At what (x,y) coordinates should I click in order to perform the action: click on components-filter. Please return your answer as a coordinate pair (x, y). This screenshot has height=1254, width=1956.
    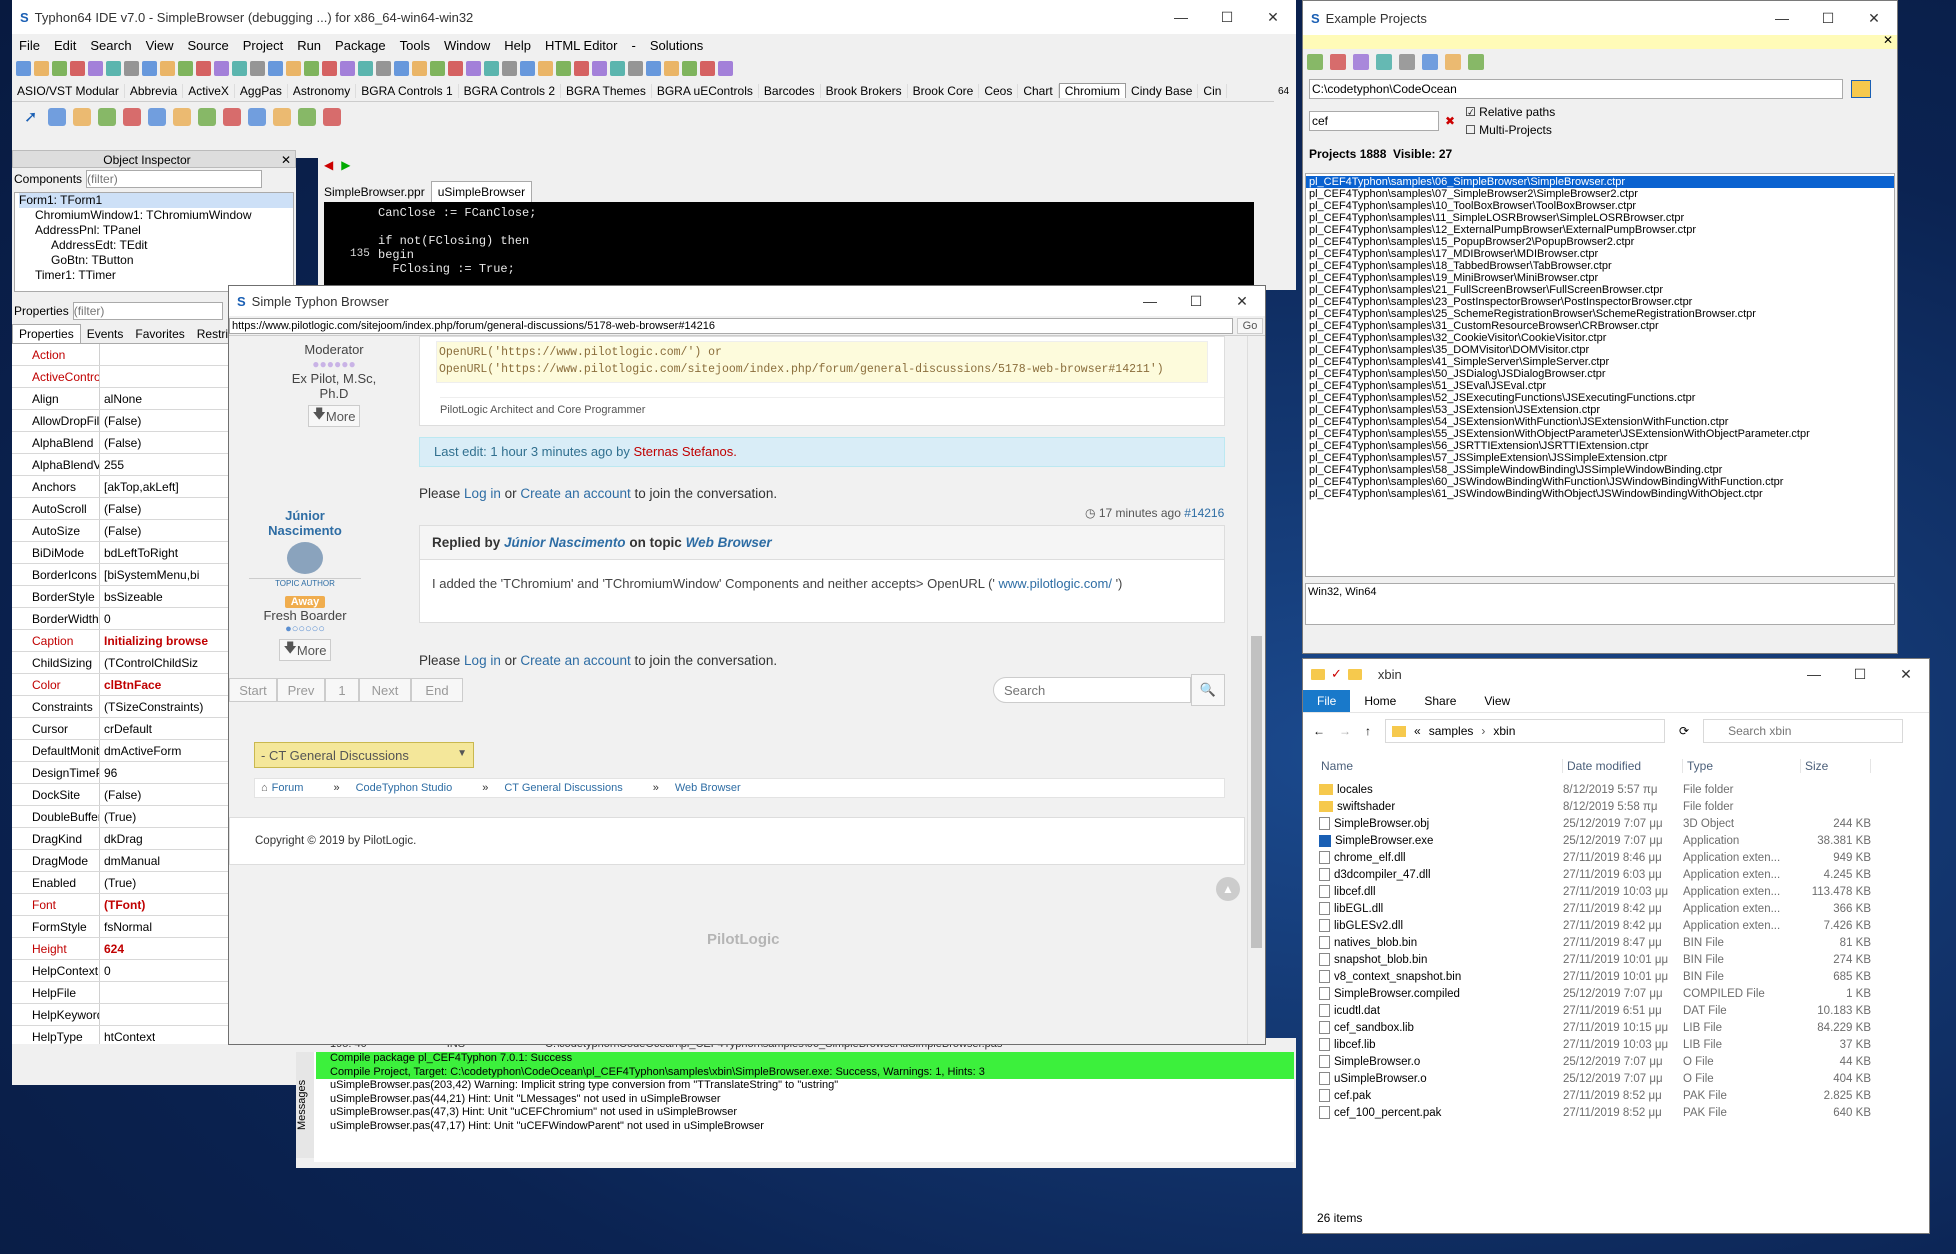
    Looking at the image, I should click on (174, 179).